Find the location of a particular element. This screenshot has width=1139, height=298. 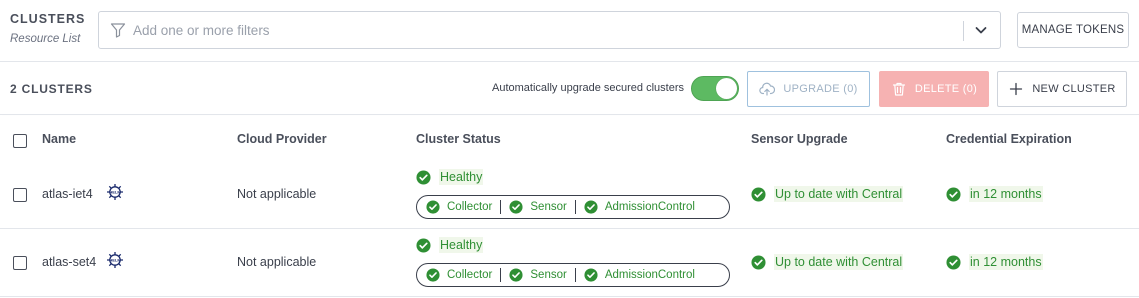

auto-upgrade-toggle is located at coordinates (715, 88).